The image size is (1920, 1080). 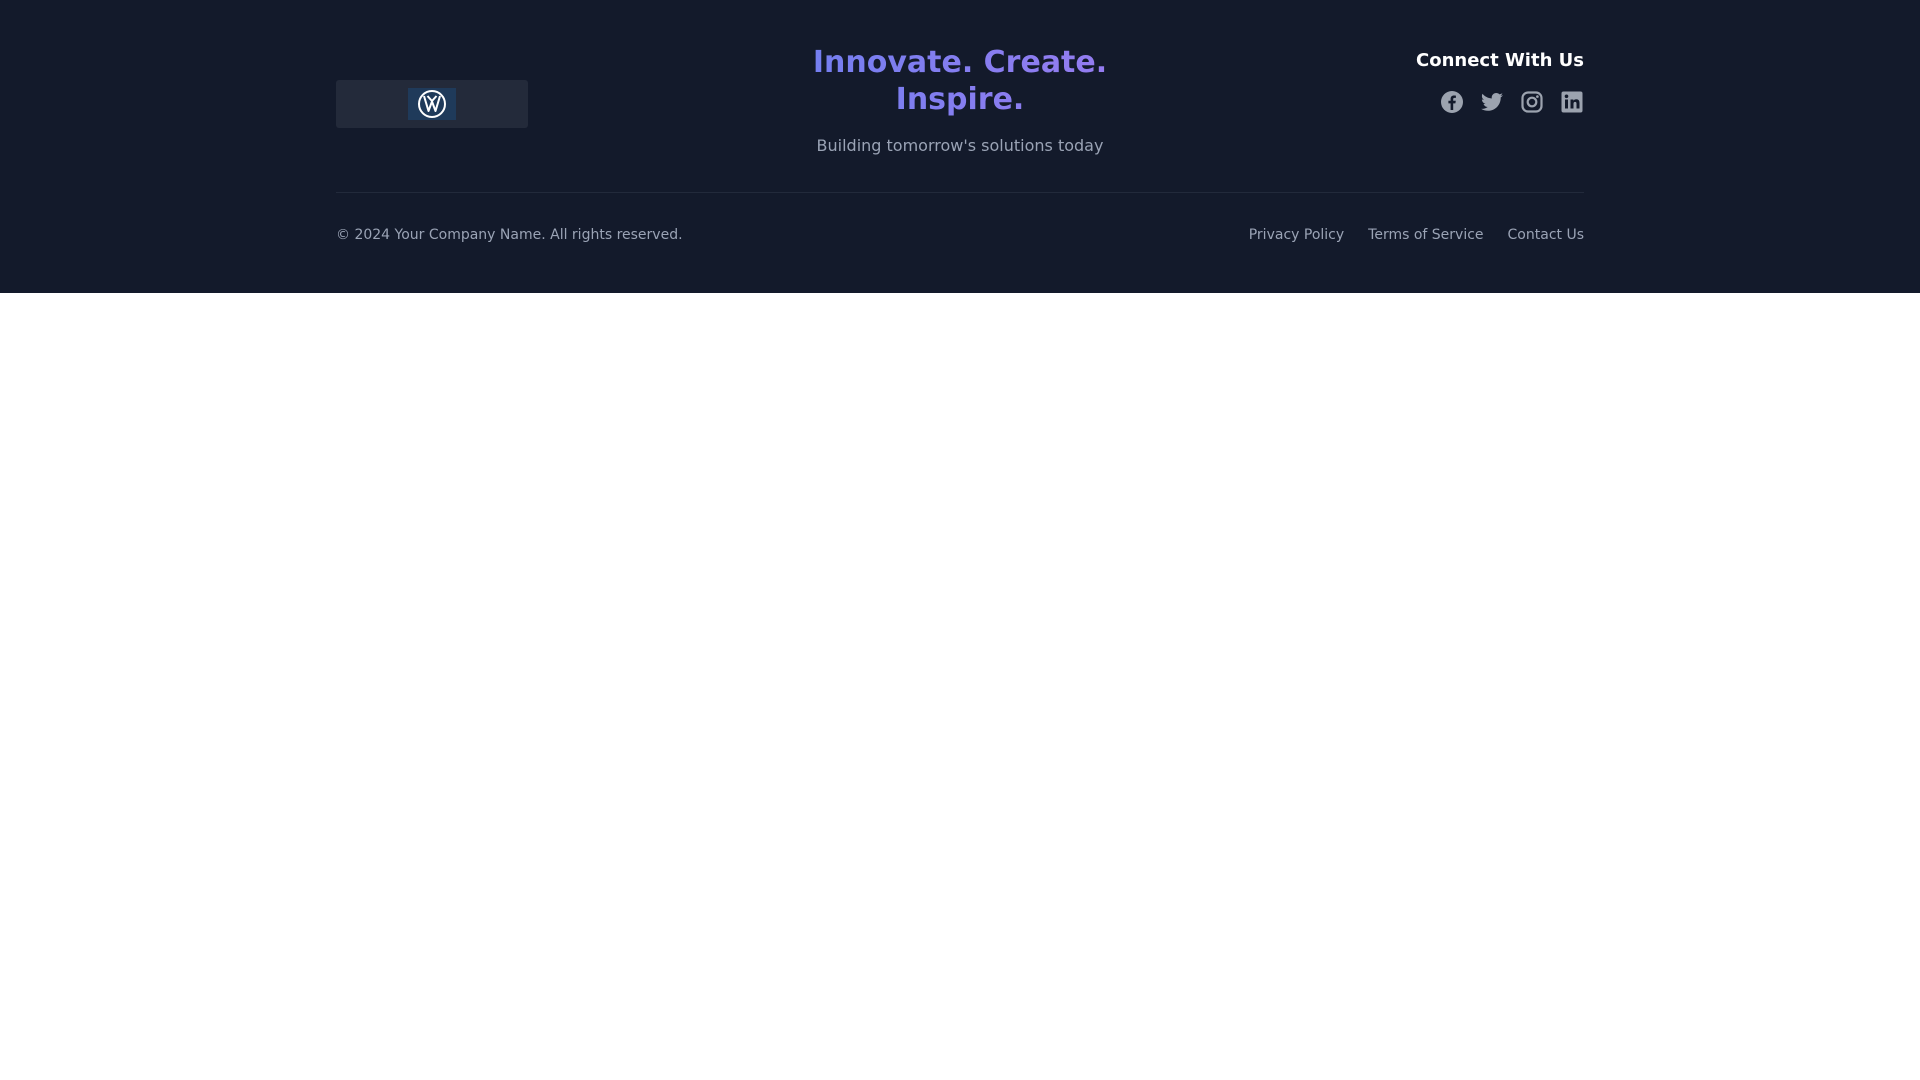 I want to click on tagline-line-1: Innovate. Create., so click(x=960, y=62).